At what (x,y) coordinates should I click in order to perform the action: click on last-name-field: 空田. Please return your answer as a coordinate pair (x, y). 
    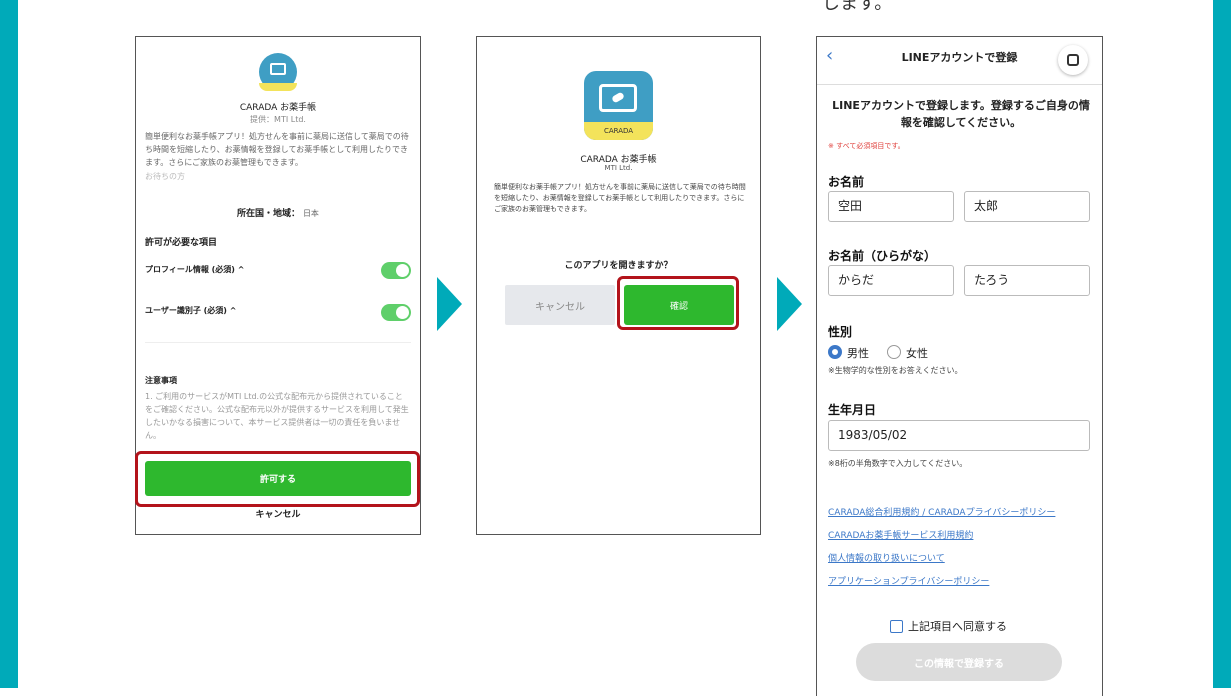
    Looking at the image, I should click on (891, 206).